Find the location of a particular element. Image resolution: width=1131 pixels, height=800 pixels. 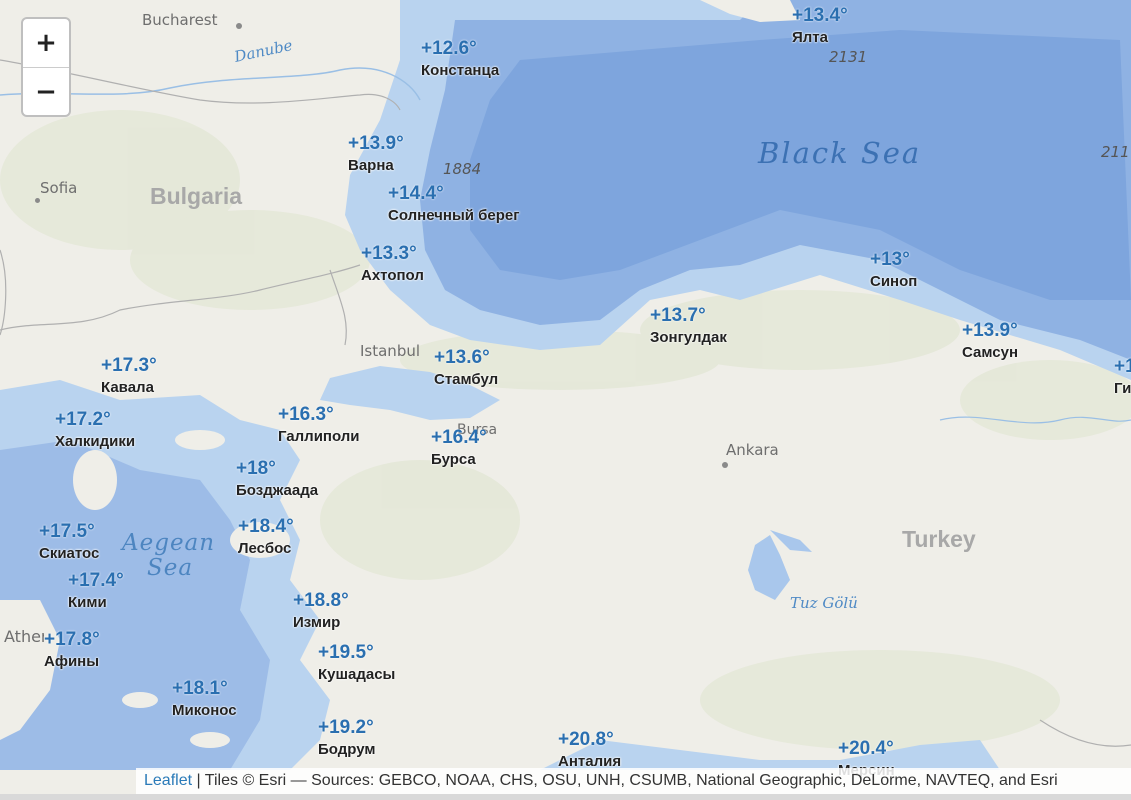

marker-gallipoli: +16.3° Галлиполи is located at coordinates (319, 424).